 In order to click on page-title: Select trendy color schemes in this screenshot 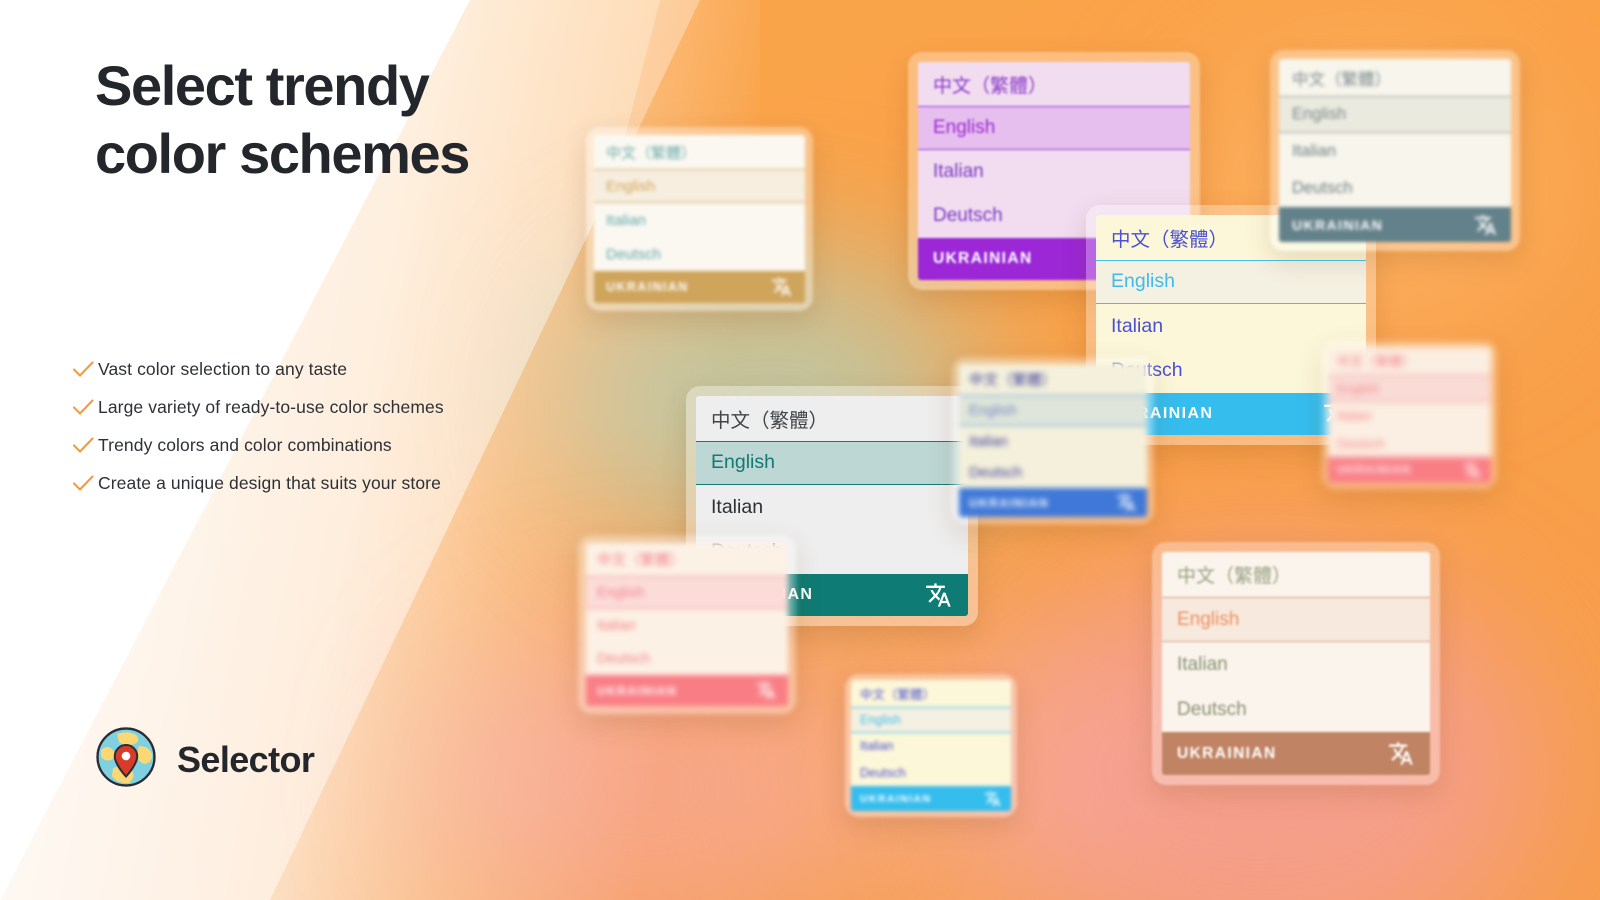, I will do `click(282, 120)`.